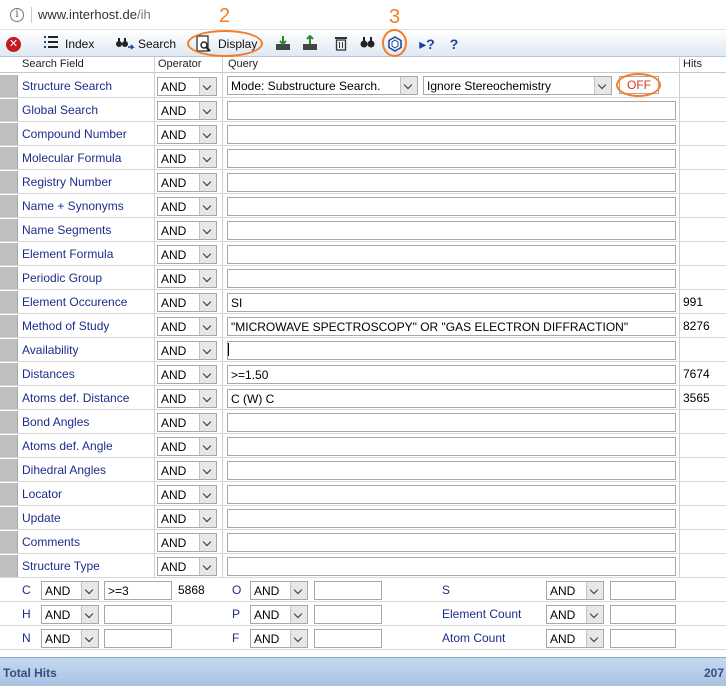 This screenshot has height=686, width=726. I want to click on field-label: Method of Study, so click(65, 326).